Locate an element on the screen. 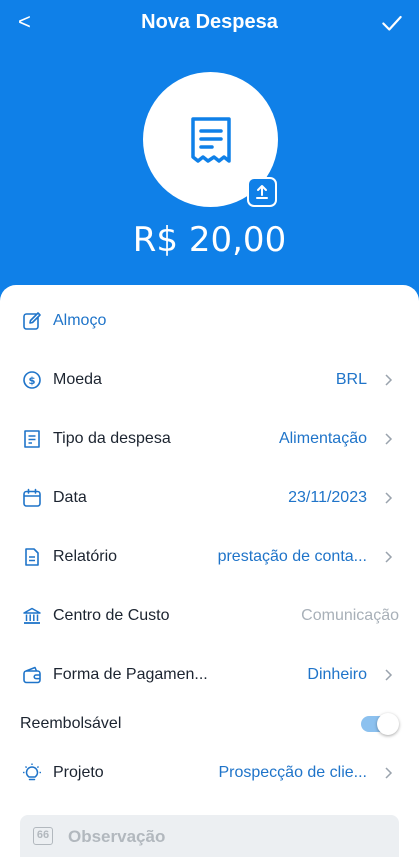 This screenshot has height=857, width=419. field-value: Comunicação is located at coordinates (350, 615).